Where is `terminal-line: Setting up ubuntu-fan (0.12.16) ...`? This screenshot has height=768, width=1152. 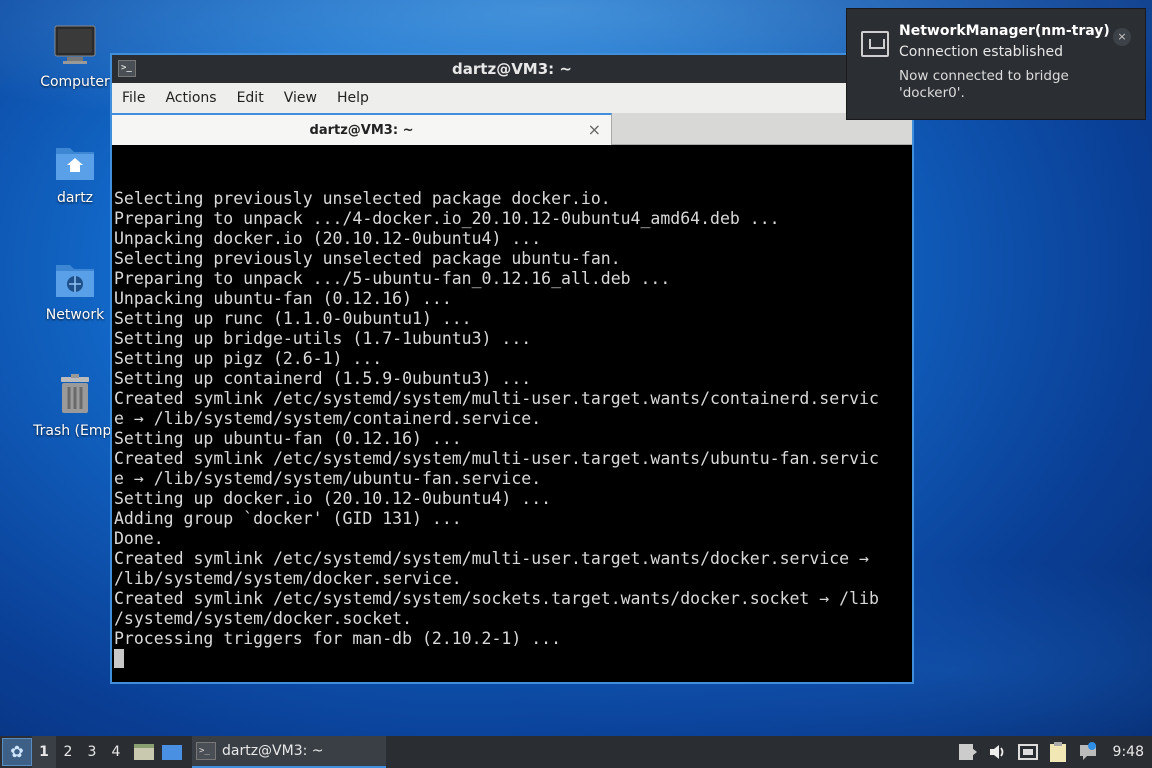 terminal-line: Setting up ubuntu-fan (0.12.16) ... is located at coordinates (288, 438).